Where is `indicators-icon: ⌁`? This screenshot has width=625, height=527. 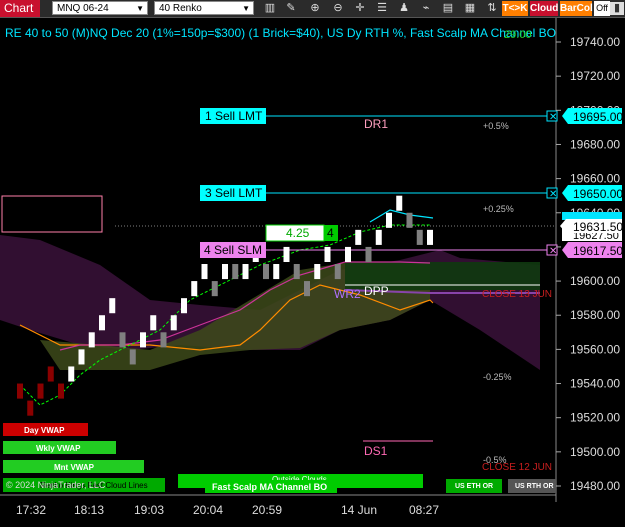 indicators-icon: ⌁ is located at coordinates (426, 8).